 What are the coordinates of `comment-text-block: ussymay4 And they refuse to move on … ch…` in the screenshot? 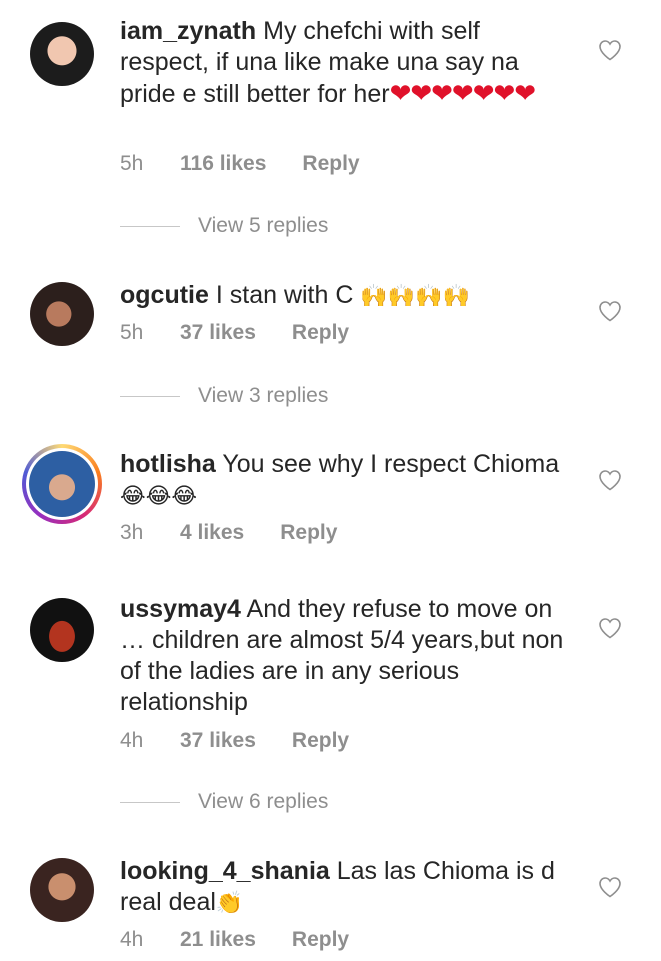 It's located at (345, 656).